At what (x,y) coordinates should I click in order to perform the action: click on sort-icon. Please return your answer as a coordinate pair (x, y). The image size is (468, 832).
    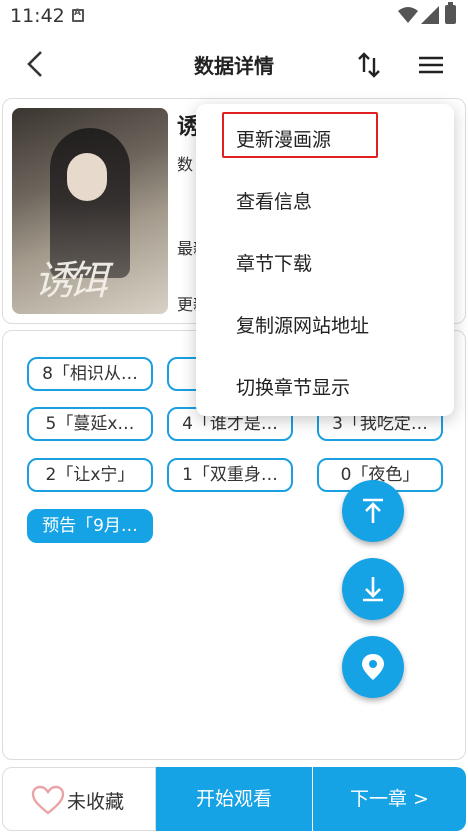
    Looking at the image, I should click on (369, 65).